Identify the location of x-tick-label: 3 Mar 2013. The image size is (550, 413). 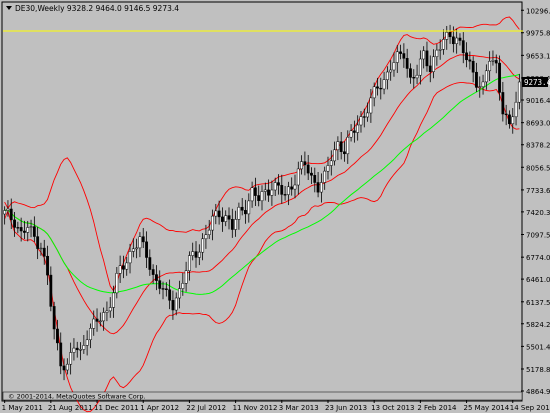
(299, 408).